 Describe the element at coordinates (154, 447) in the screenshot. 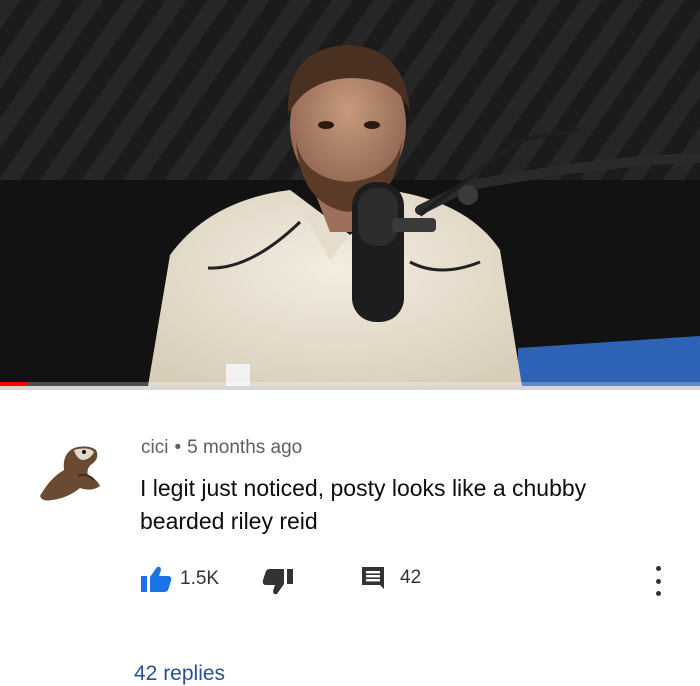

I see `comment-author: cici` at that location.